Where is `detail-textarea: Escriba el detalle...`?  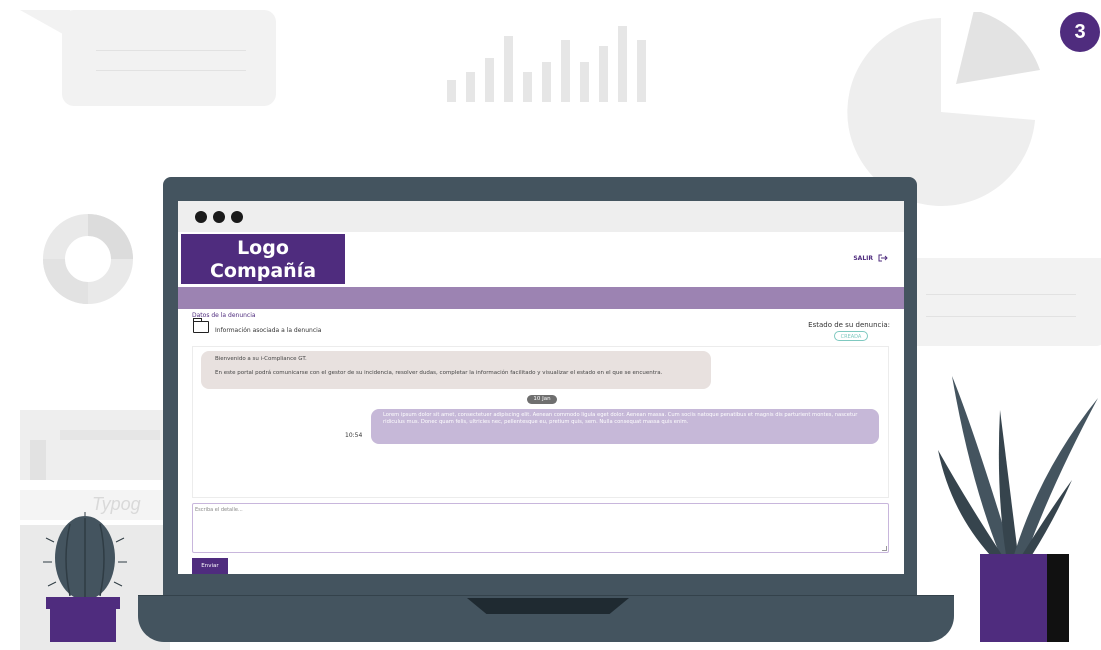 detail-textarea: Escriba el detalle... is located at coordinates (540, 528).